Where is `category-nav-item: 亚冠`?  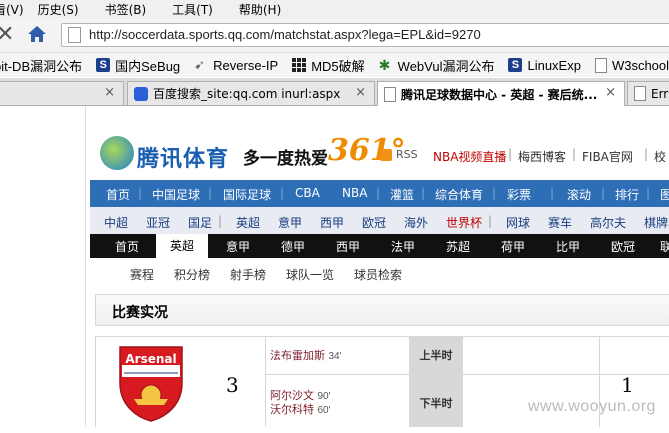 category-nav-item: 亚冠 is located at coordinates (158, 222).